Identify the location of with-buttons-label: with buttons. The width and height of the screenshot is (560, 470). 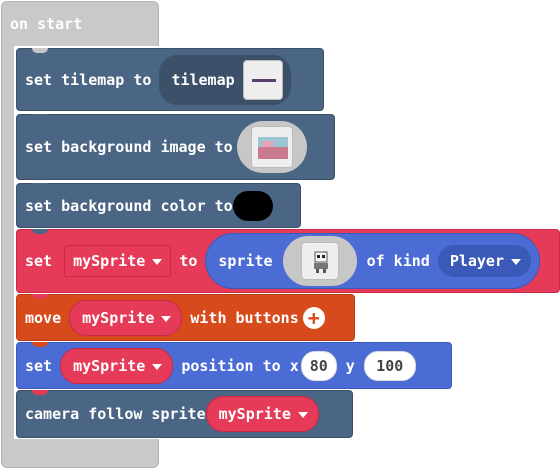
(244, 317).